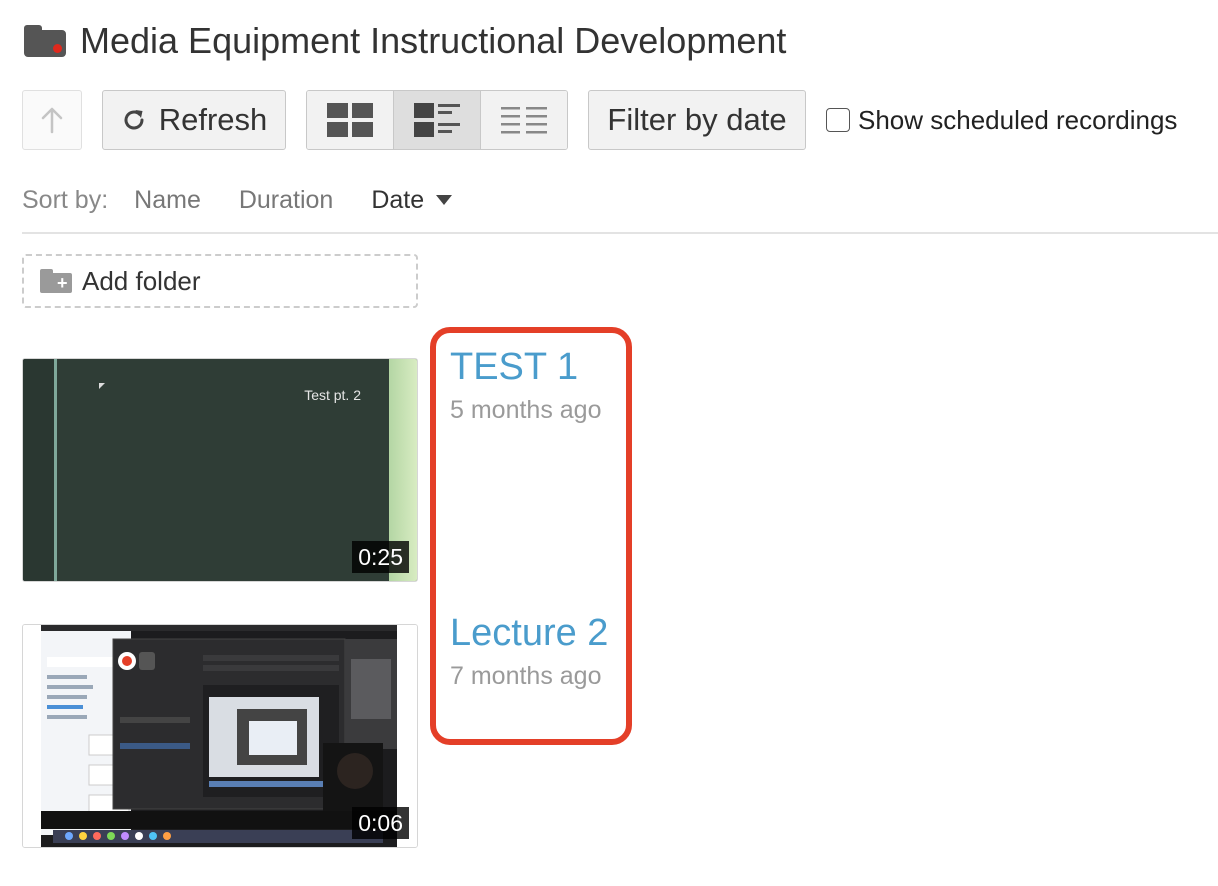  Describe the element at coordinates (838, 120) in the screenshot. I see `show-scheduled-checkbox` at that location.